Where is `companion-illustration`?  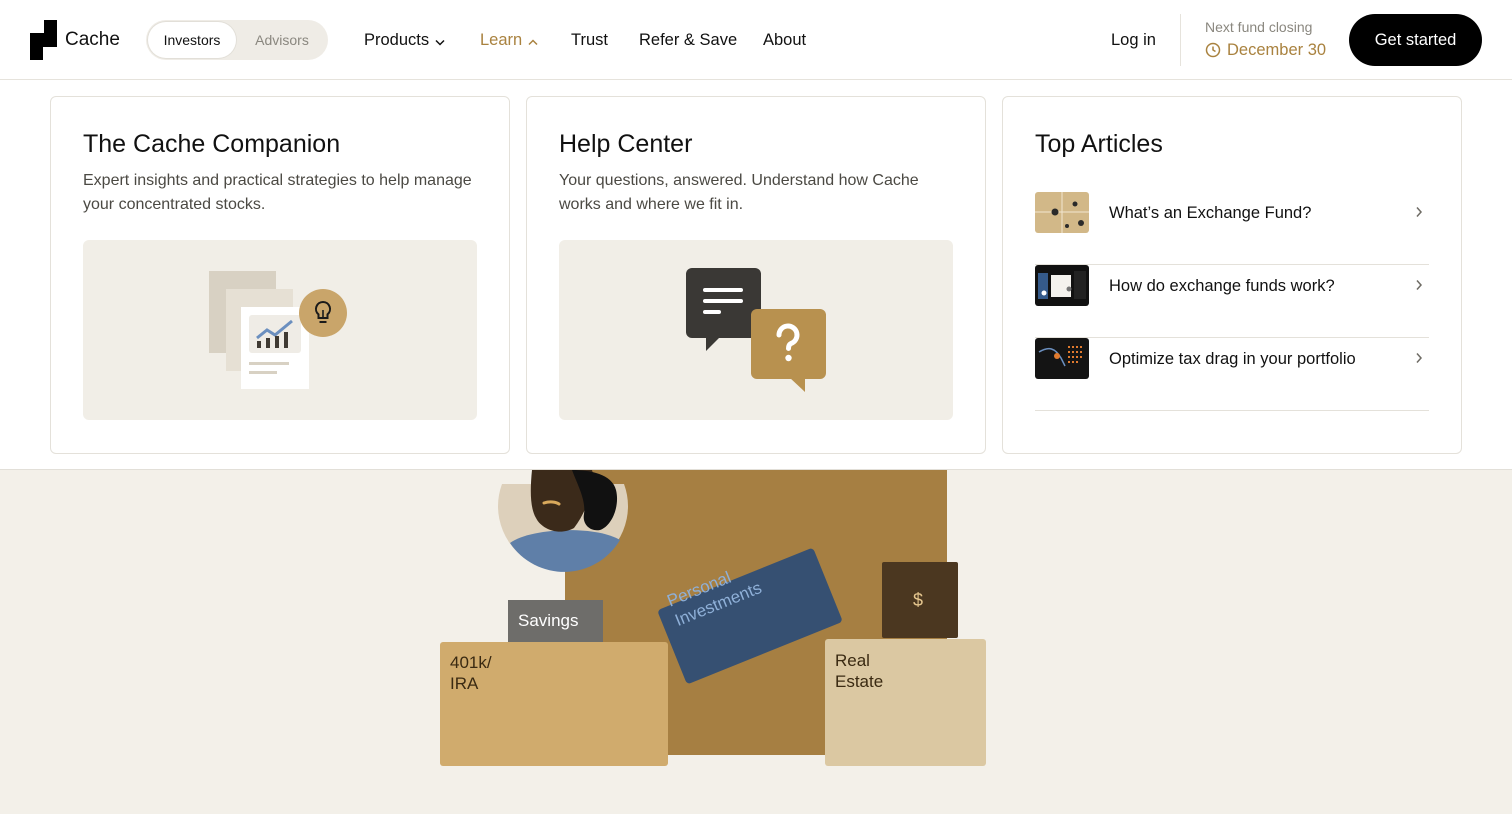
companion-illustration is located at coordinates (280, 330).